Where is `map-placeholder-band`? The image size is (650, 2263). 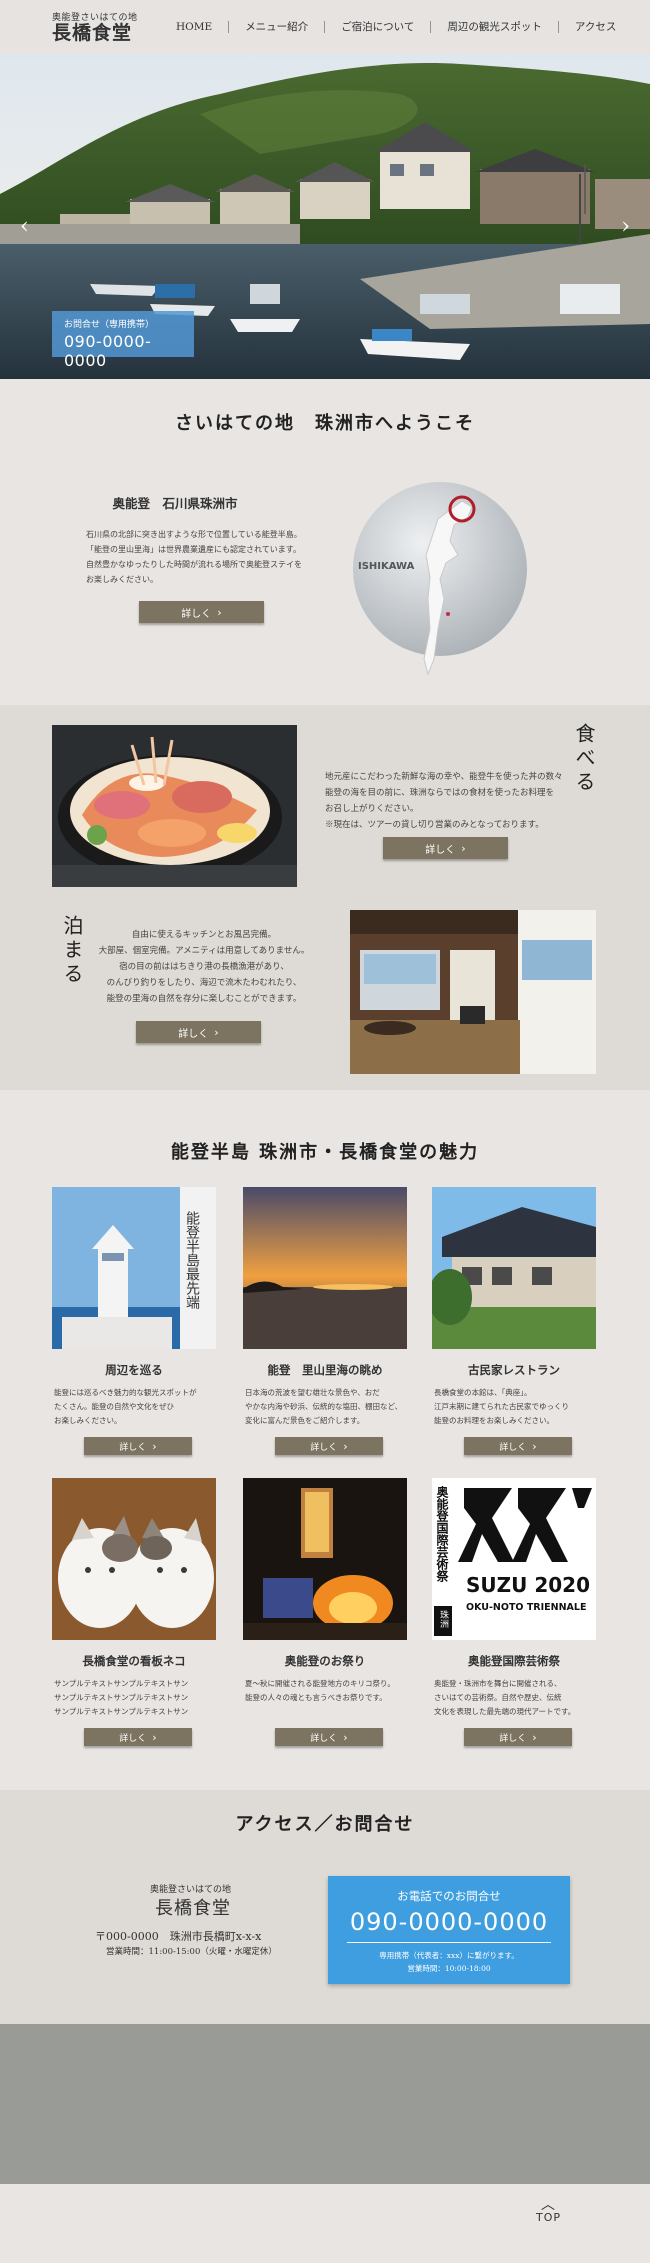 map-placeholder-band is located at coordinates (325, 2104).